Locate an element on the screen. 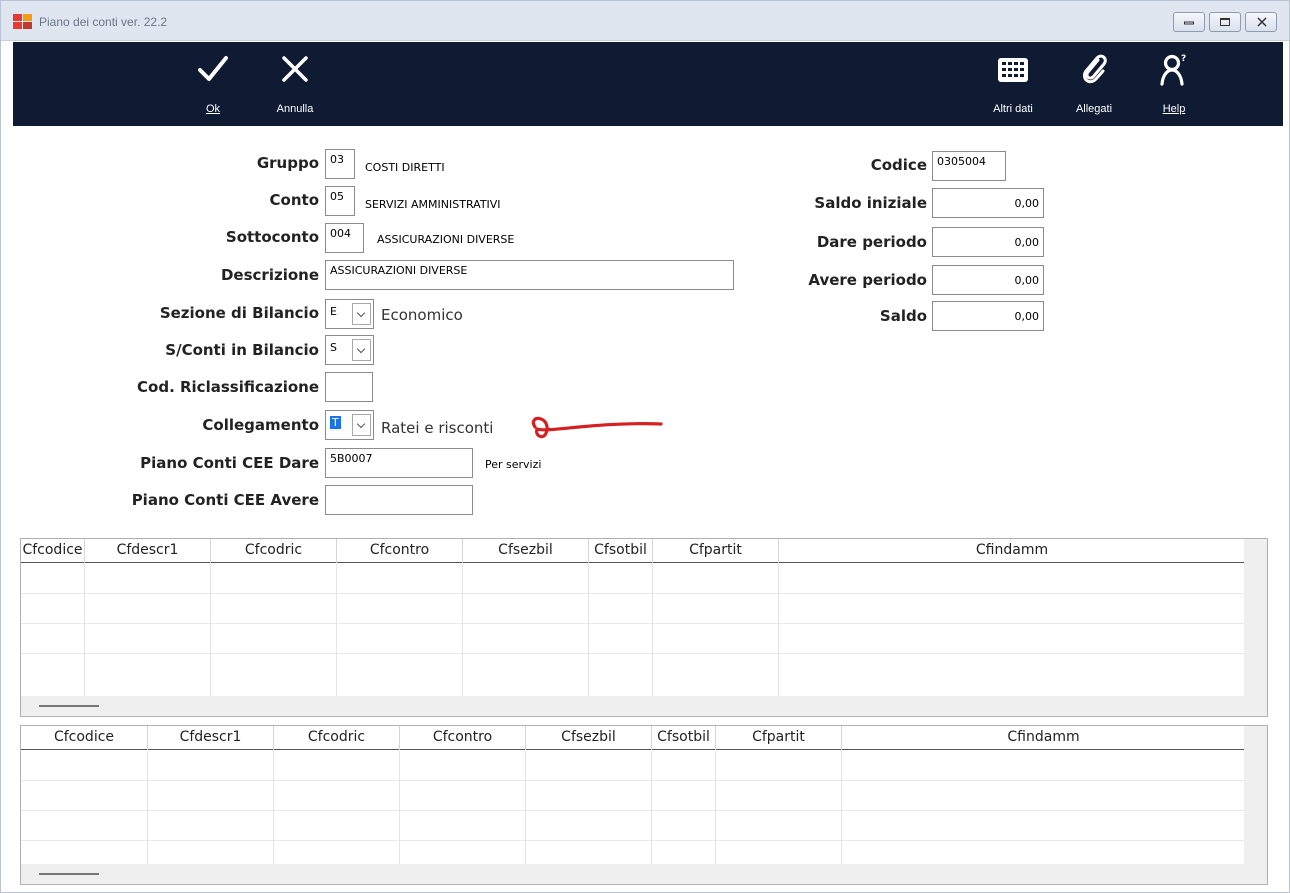 This screenshot has width=1290, height=893. grid-bottom-col-cfindamm: Cfindamm is located at coordinates (1043, 738).